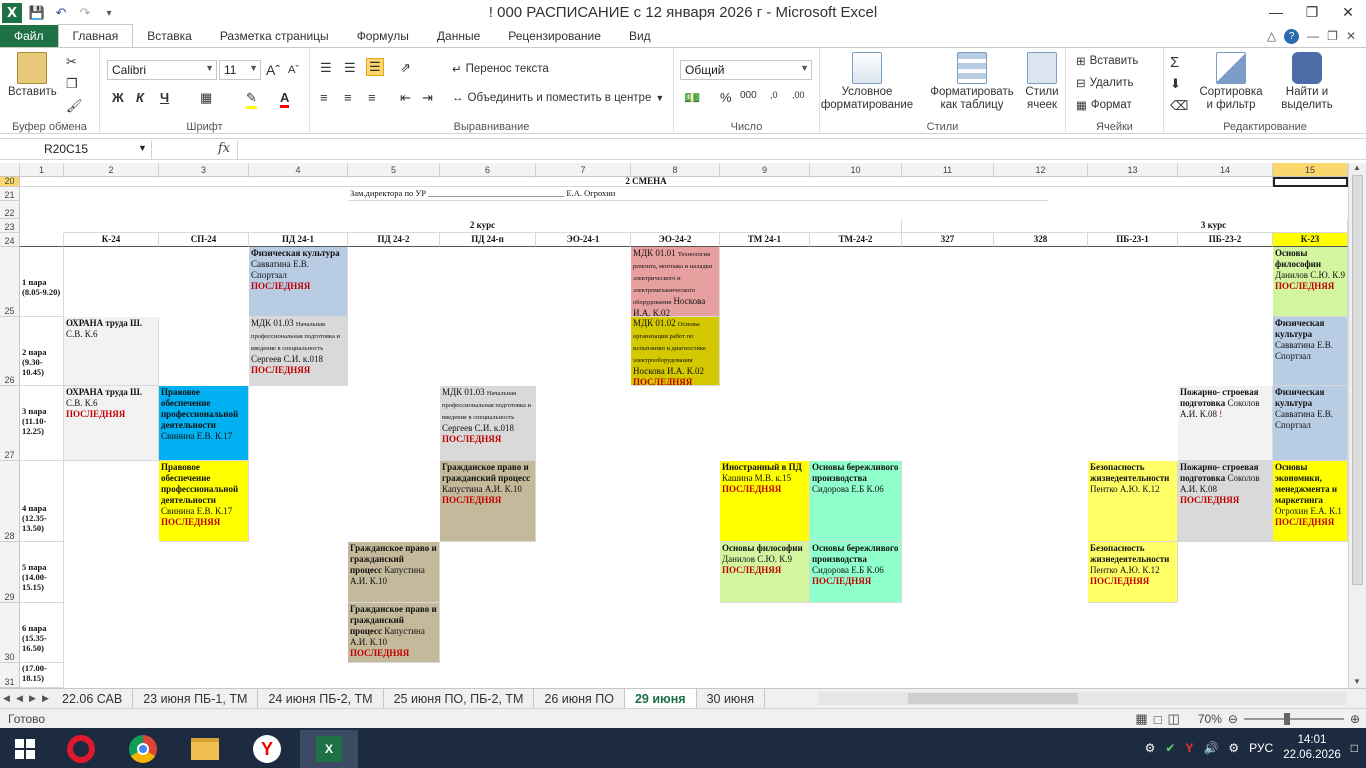 The width and height of the screenshot is (1366, 768). I want to click on tray-app-icon: ⚙, so click(1150, 748).